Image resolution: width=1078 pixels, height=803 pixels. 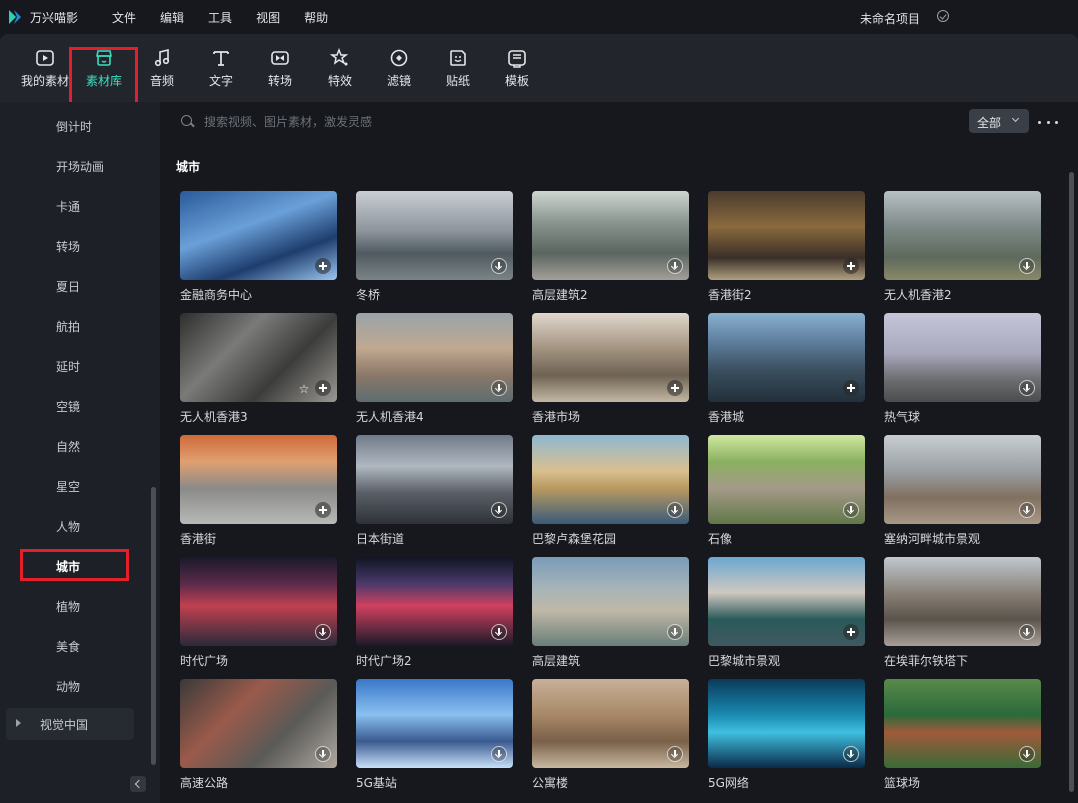 I want to click on media-card: 冬桥, so click(x=434, y=247).